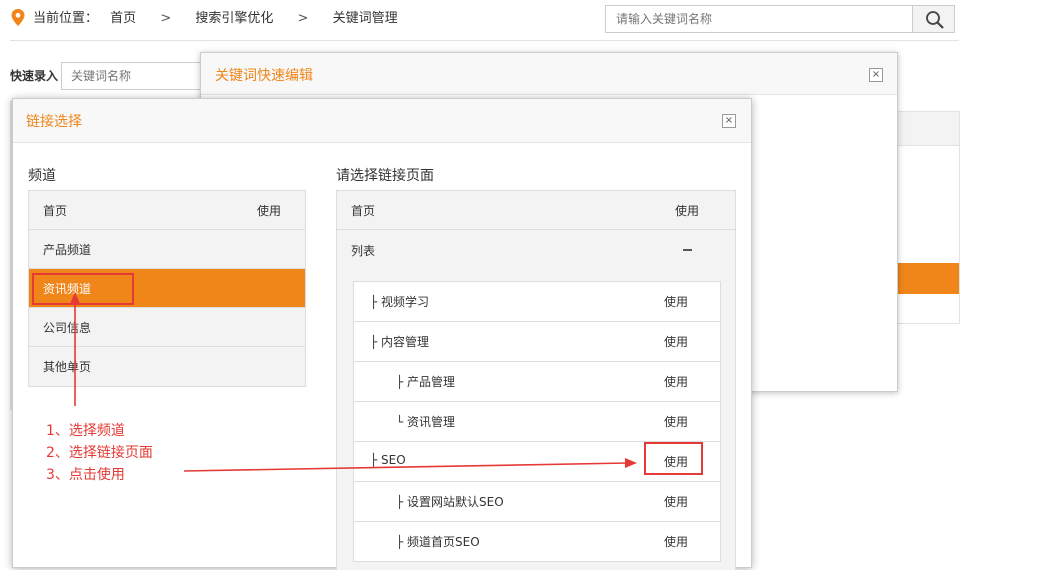  Describe the element at coordinates (382, 121) in the screenshot. I see `dialog-header: 链接选择 ×` at that location.